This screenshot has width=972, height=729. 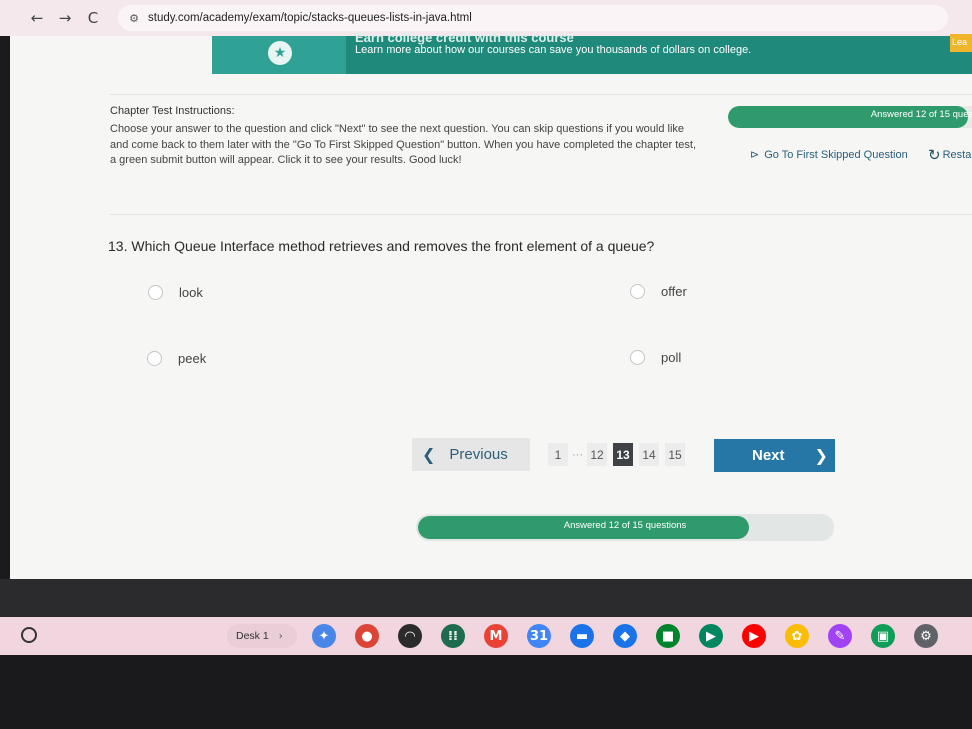 What do you see at coordinates (558, 454) in the screenshot?
I see `page-number: 1` at bounding box center [558, 454].